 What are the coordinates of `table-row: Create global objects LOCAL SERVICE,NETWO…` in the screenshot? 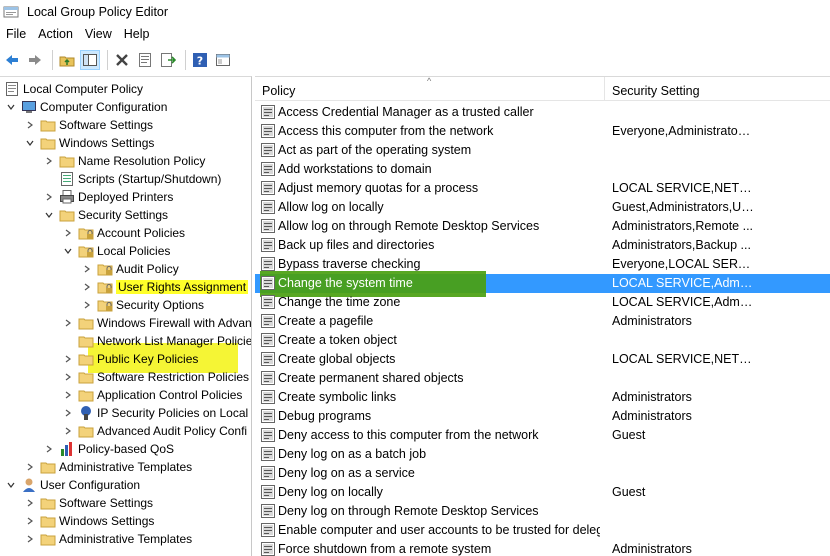 It's located at (542, 359).